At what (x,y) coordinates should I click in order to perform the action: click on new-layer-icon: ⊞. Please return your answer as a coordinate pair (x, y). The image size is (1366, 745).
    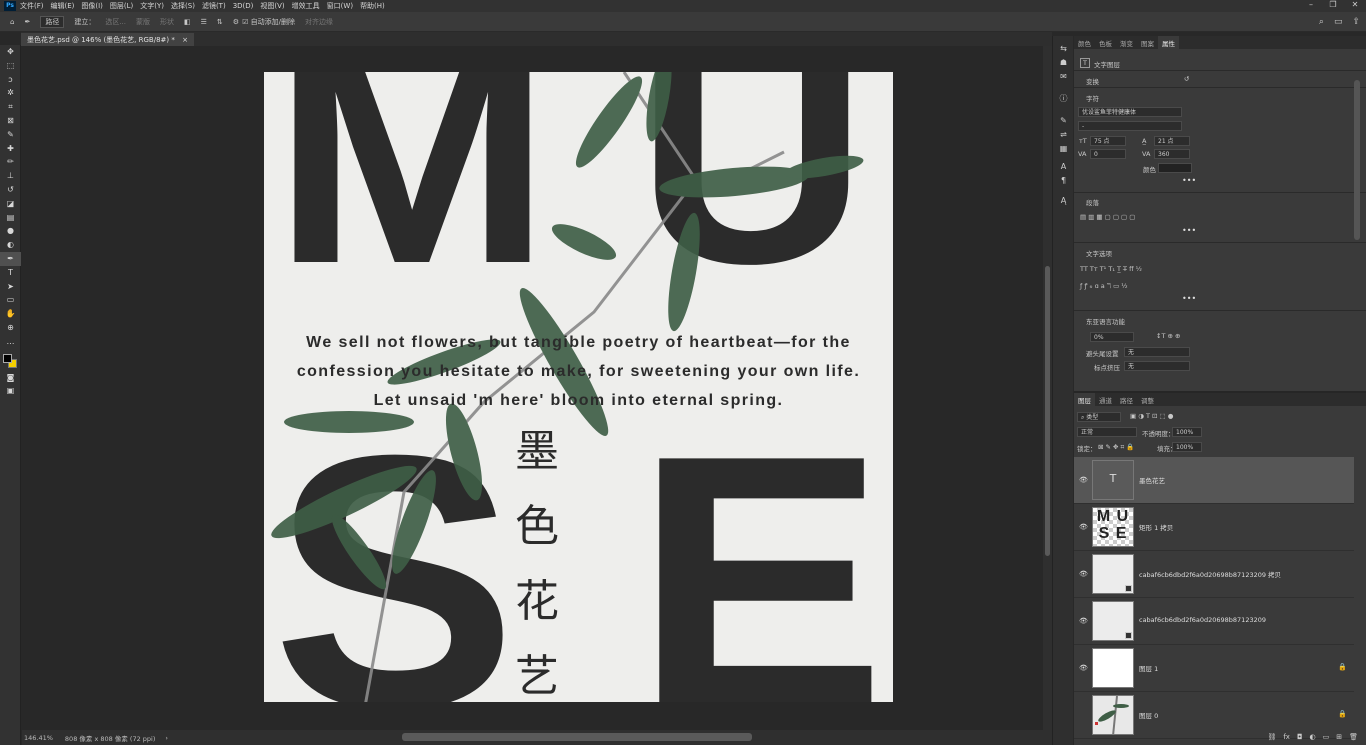
    Looking at the image, I should click on (1339, 737).